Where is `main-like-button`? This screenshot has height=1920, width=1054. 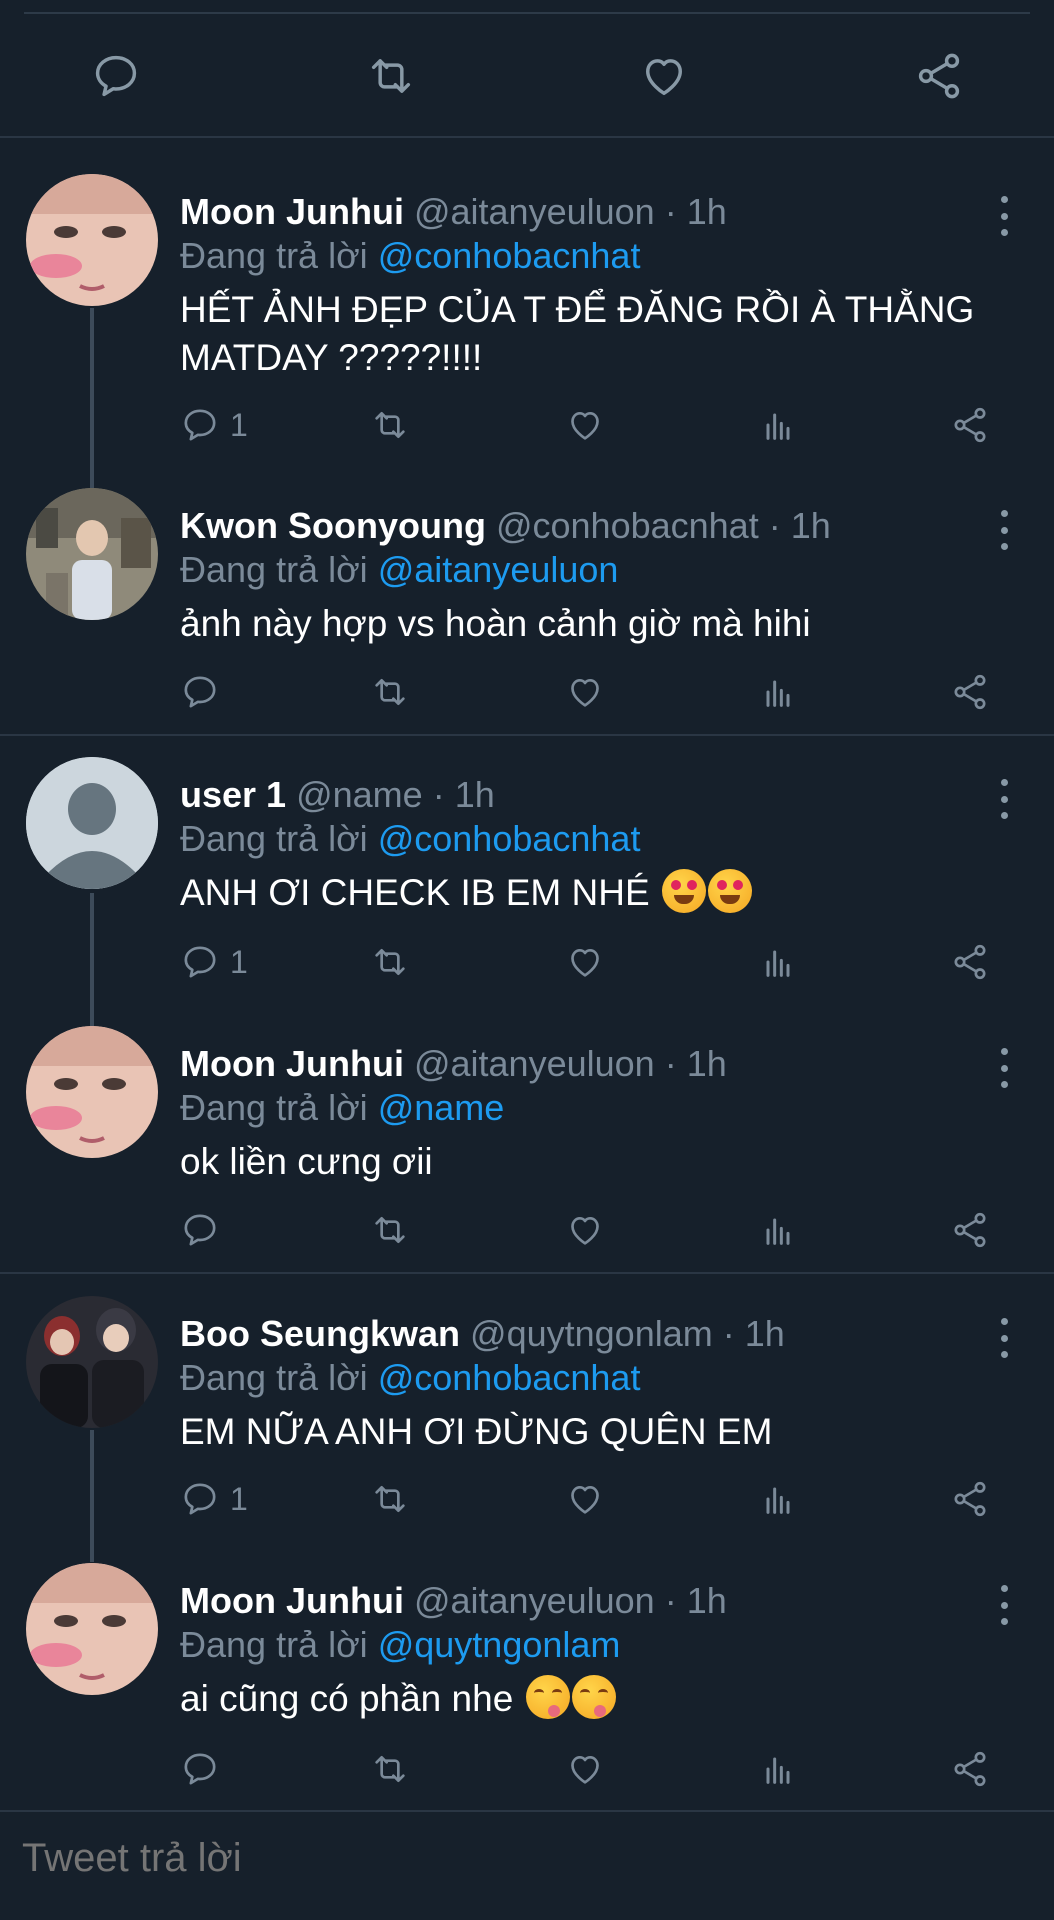 main-like-button is located at coordinates (664, 76).